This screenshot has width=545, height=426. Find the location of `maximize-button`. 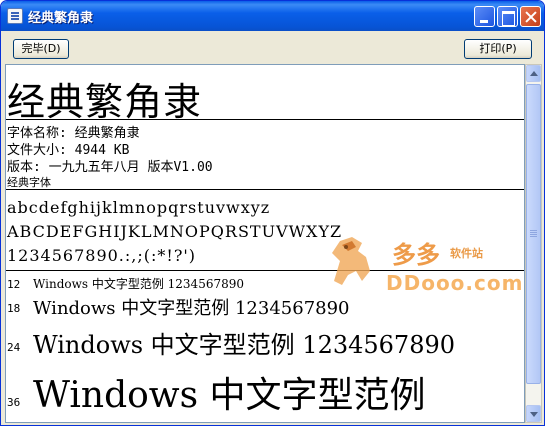

maximize-button is located at coordinates (507, 16).